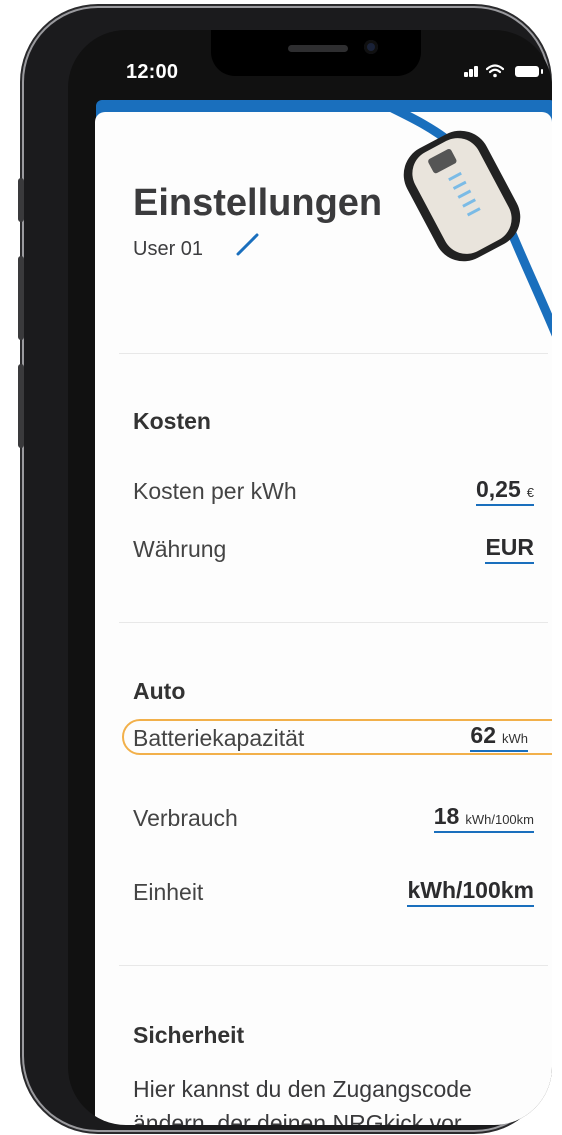 The height and width of the screenshot is (1135, 562). Describe the element at coordinates (21, 200) in the screenshot. I see `side-button` at that location.